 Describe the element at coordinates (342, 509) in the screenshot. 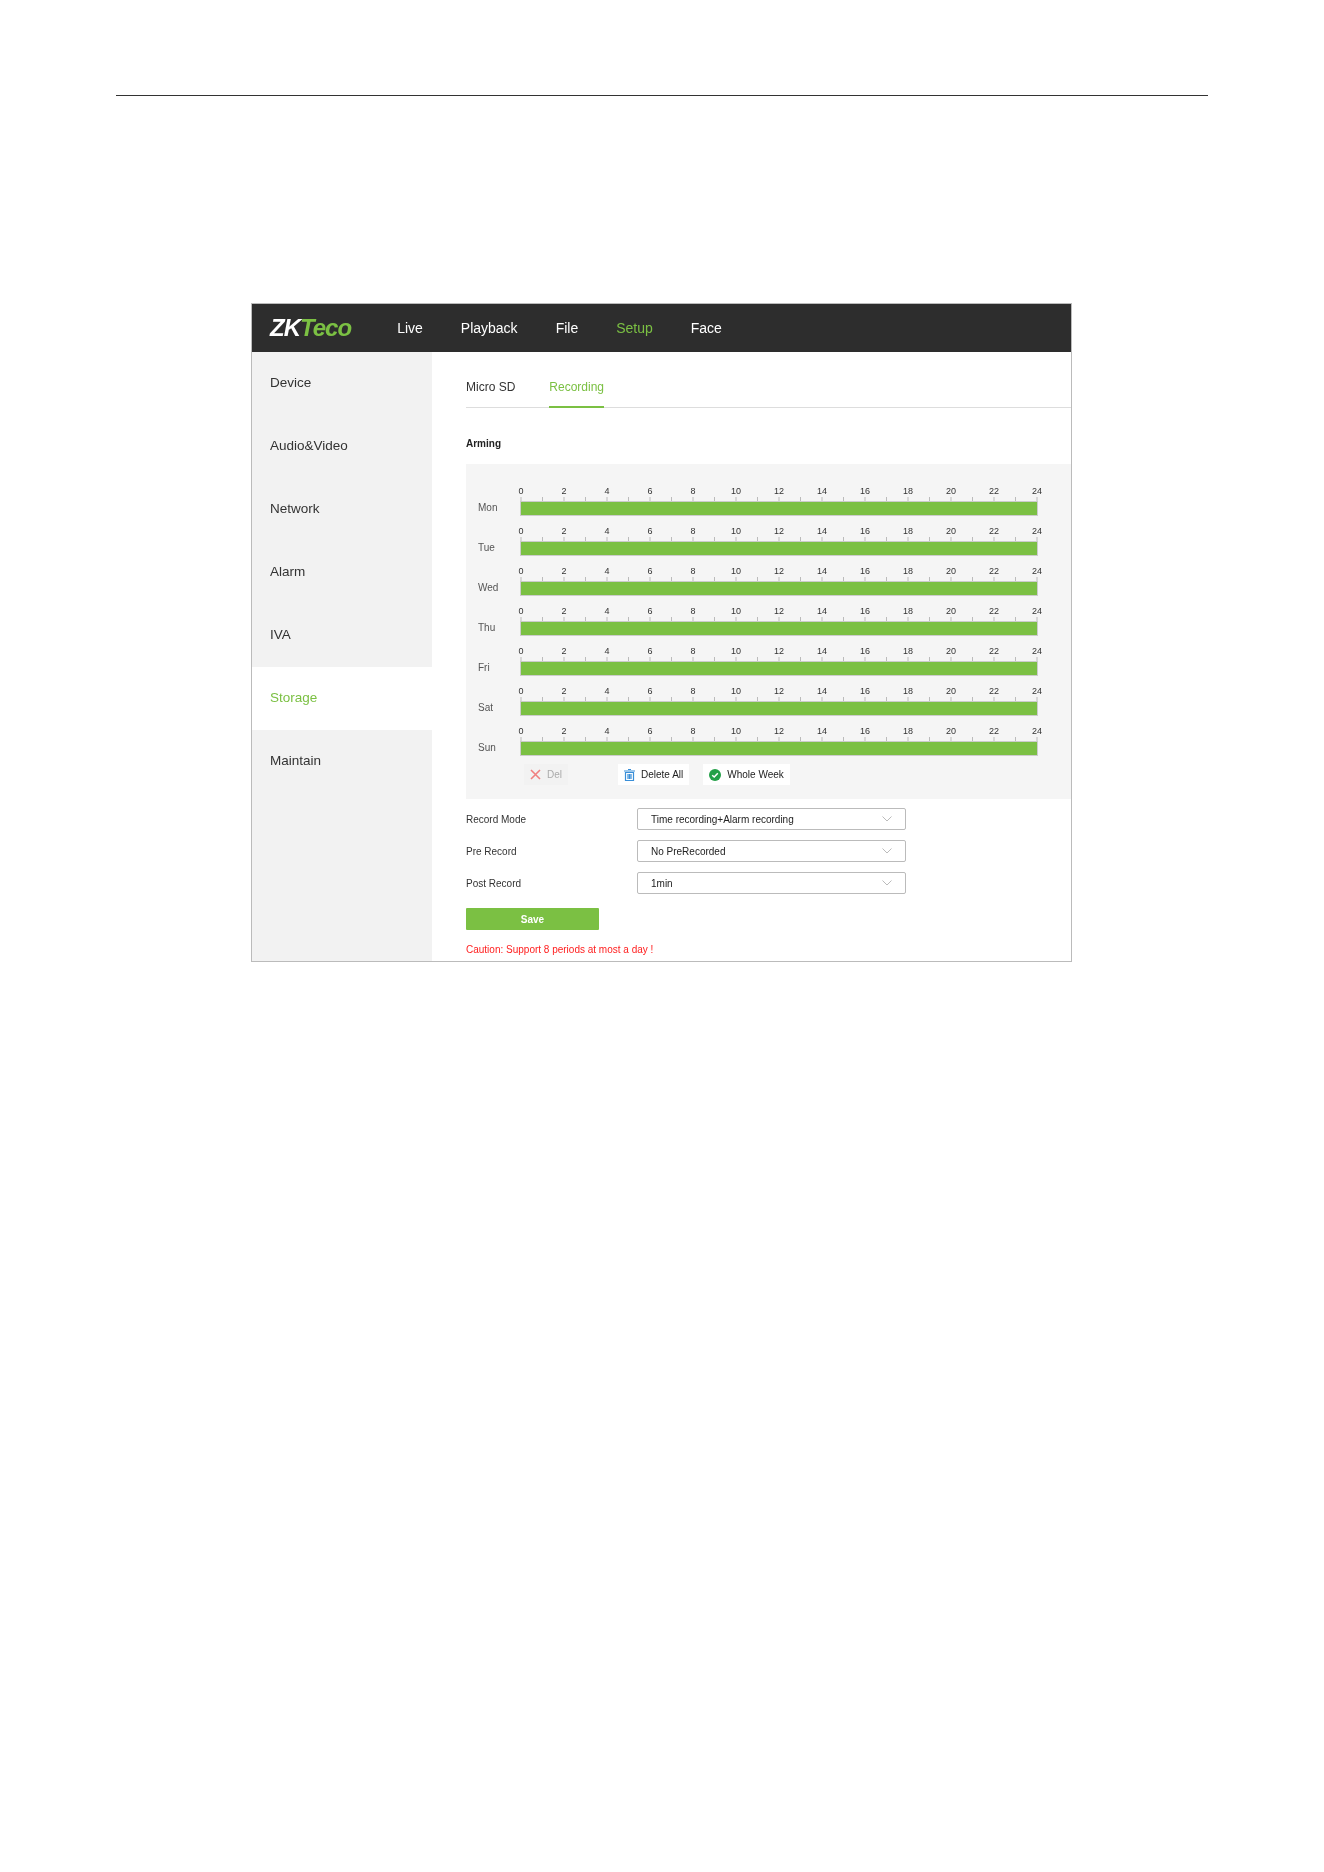

I see `sidebar-item: Network` at that location.